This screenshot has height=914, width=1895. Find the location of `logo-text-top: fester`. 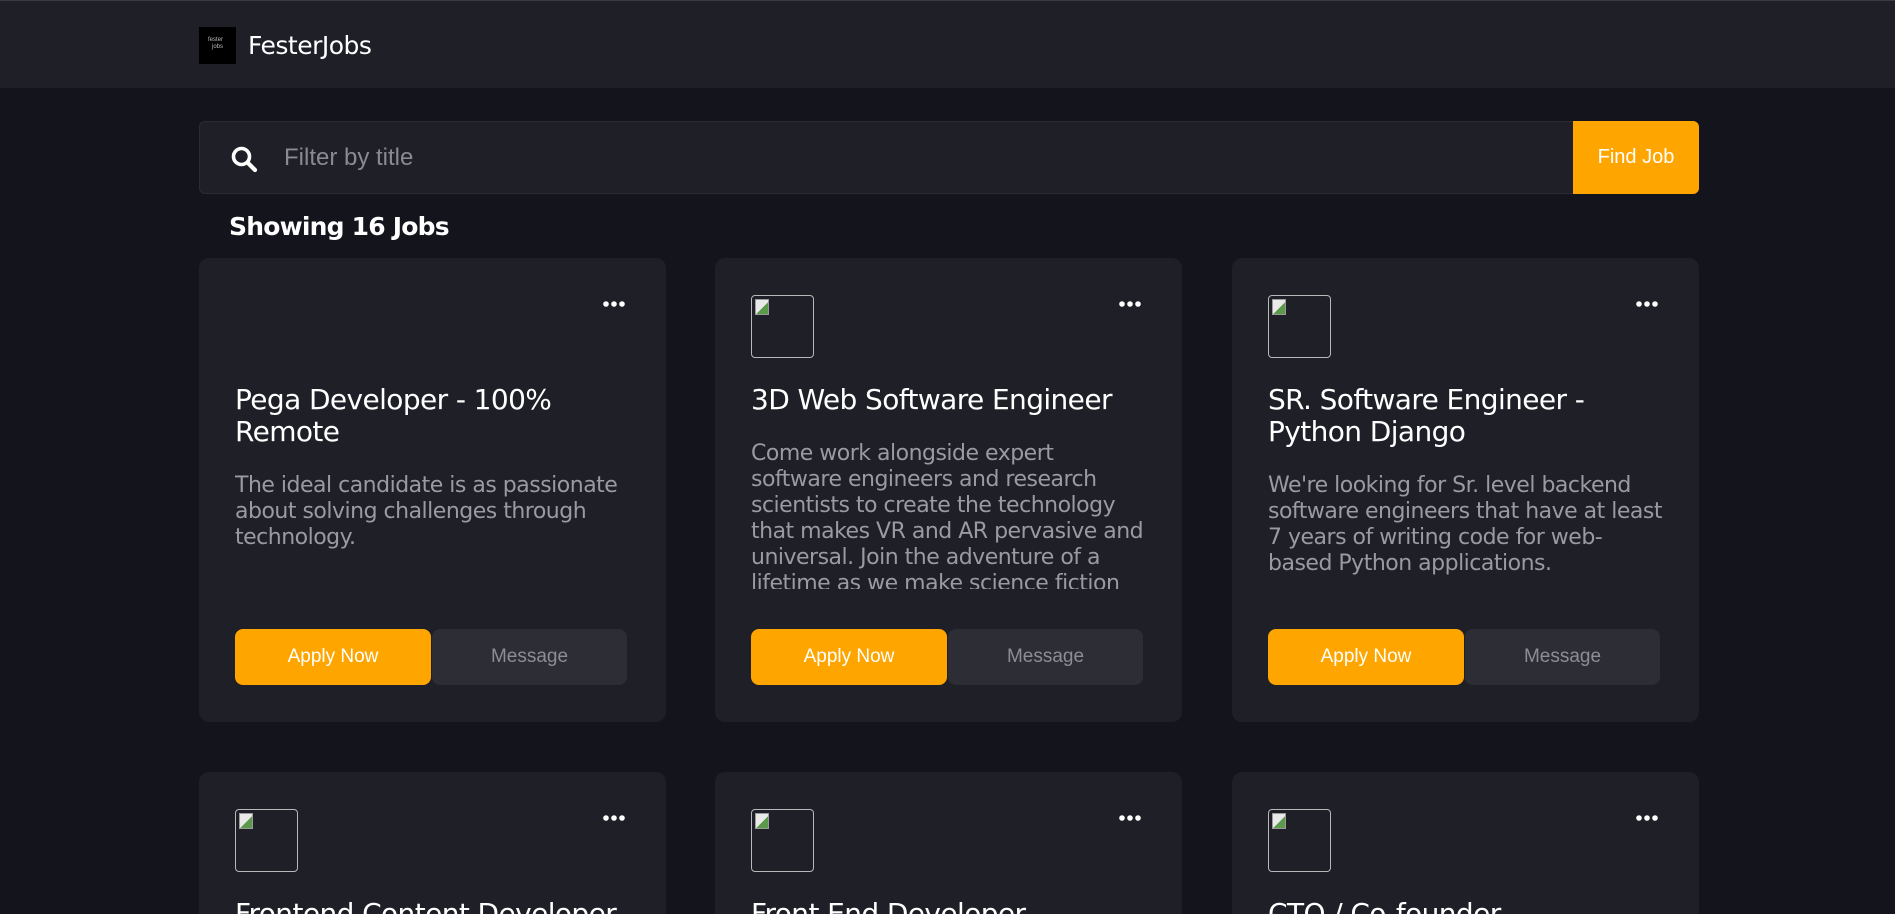

logo-text-top: fester is located at coordinates (216, 40).